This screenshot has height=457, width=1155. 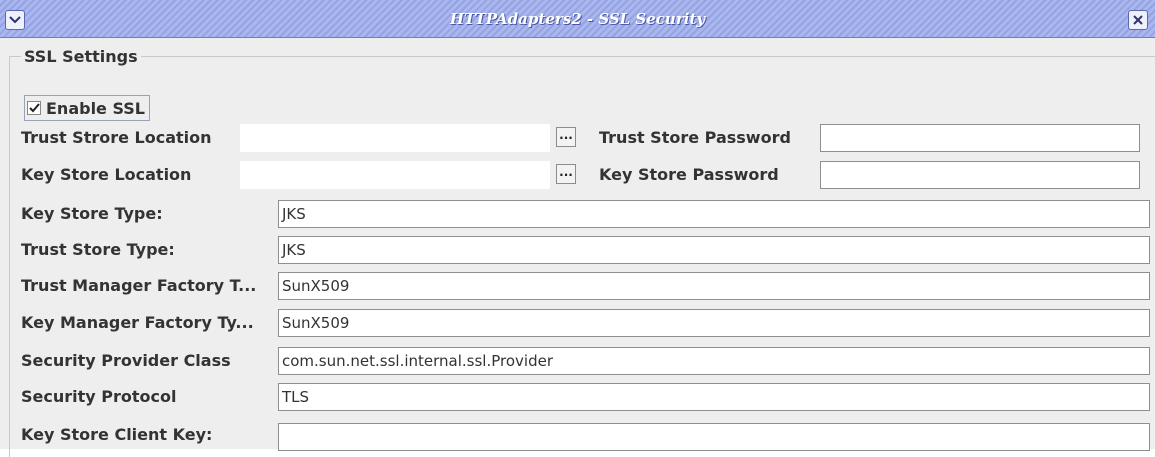 What do you see at coordinates (980, 138) in the screenshot?
I see `trust-store-password-field` at bounding box center [980, 138].